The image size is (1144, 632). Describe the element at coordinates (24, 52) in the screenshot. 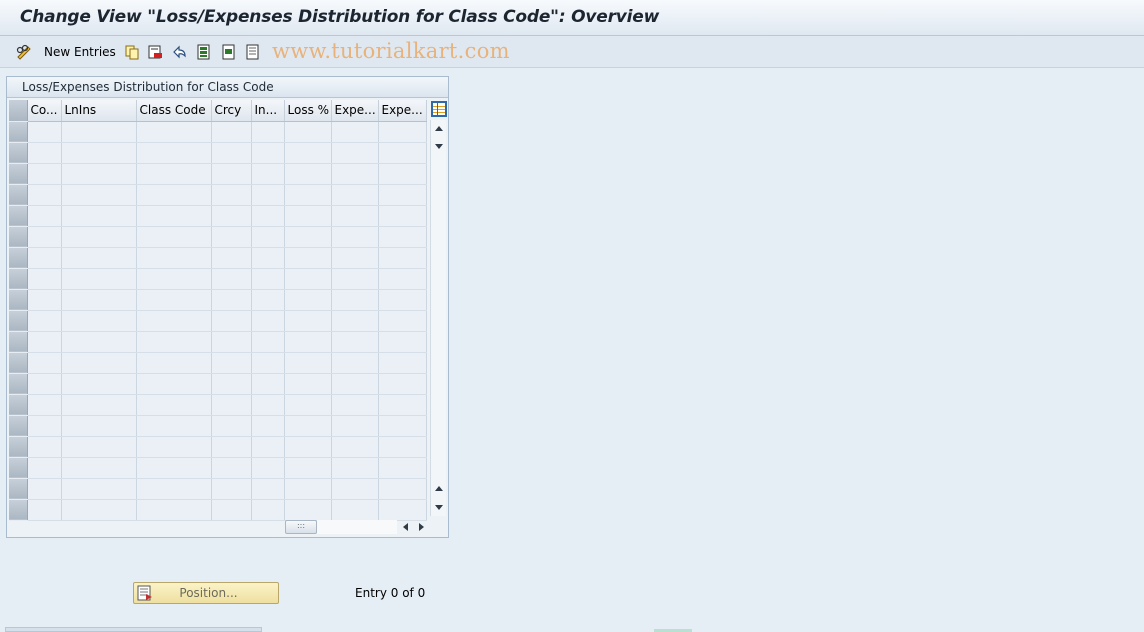

I see `display-change-button` at that location.